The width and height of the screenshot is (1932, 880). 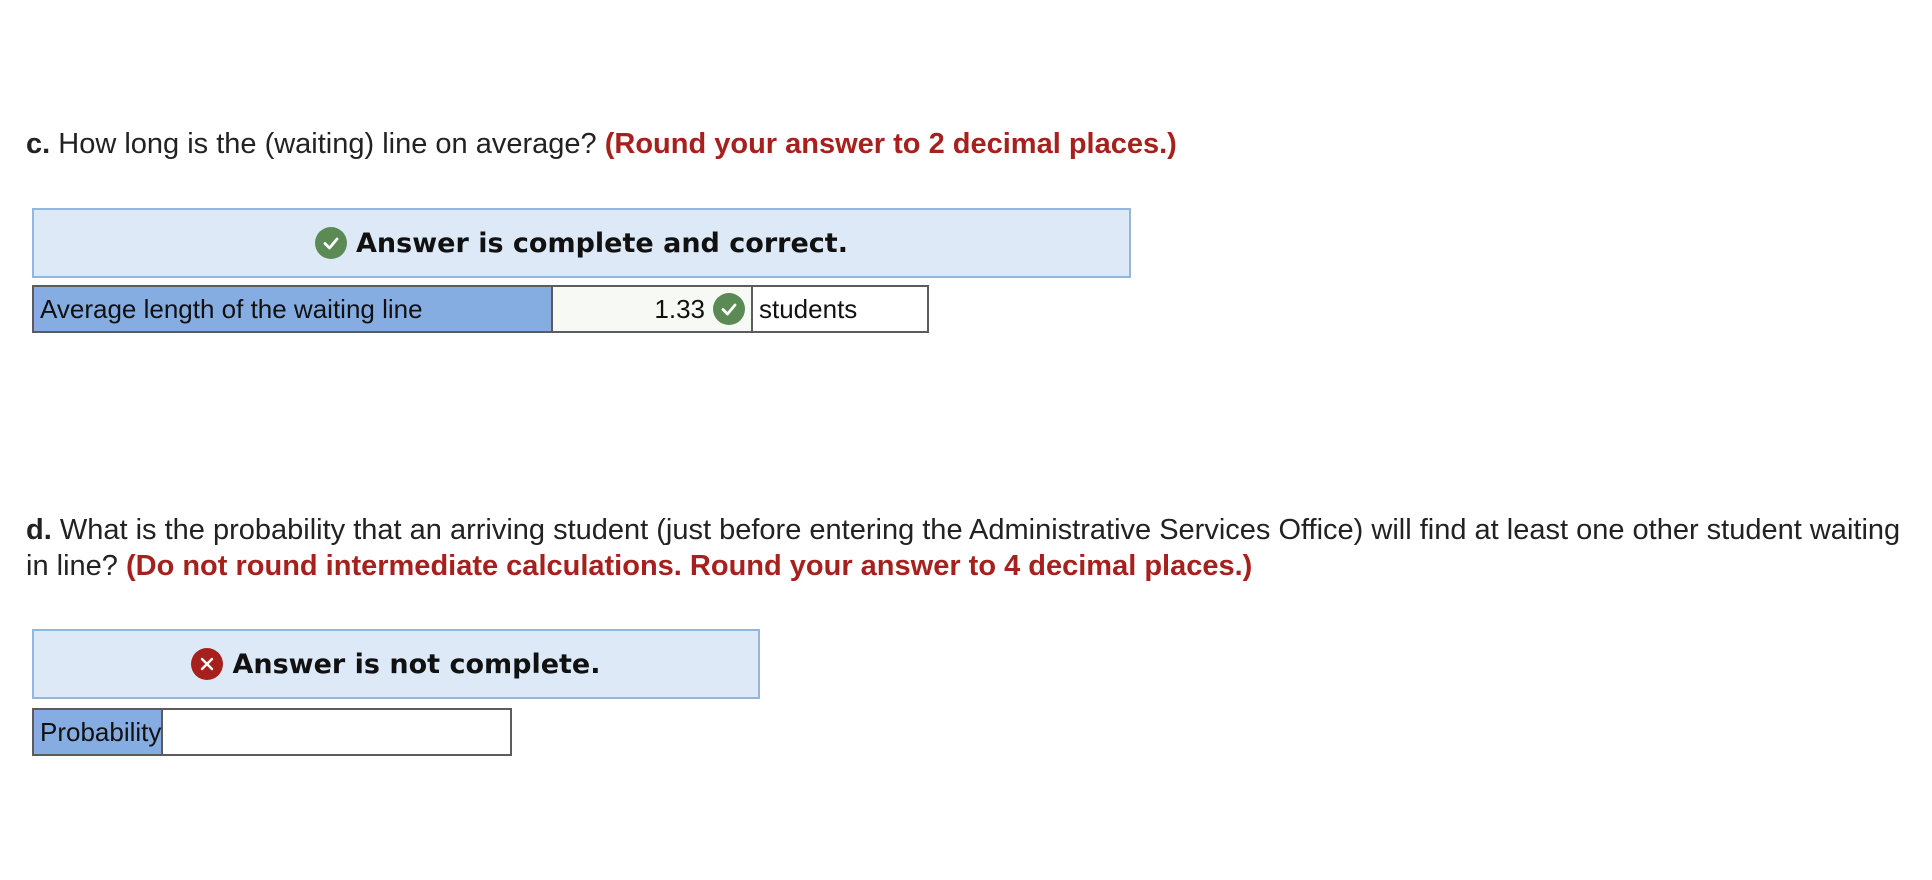 I want to click on question-c-instruction: (Round your answer to 2 decimal places.), so click(x=890, y=144).